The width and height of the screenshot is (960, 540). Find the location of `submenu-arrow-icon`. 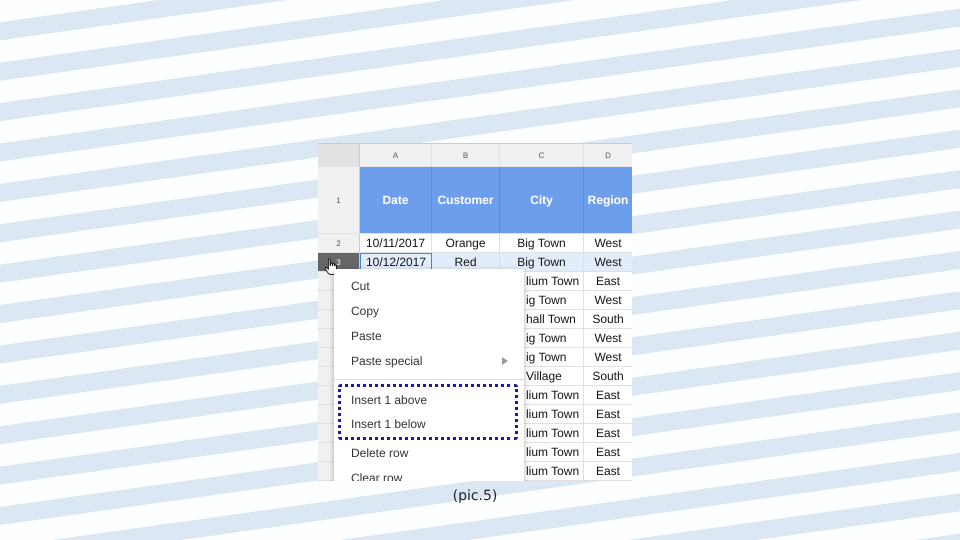

submenu-arrow-icon is located at coordinates (505, 360).